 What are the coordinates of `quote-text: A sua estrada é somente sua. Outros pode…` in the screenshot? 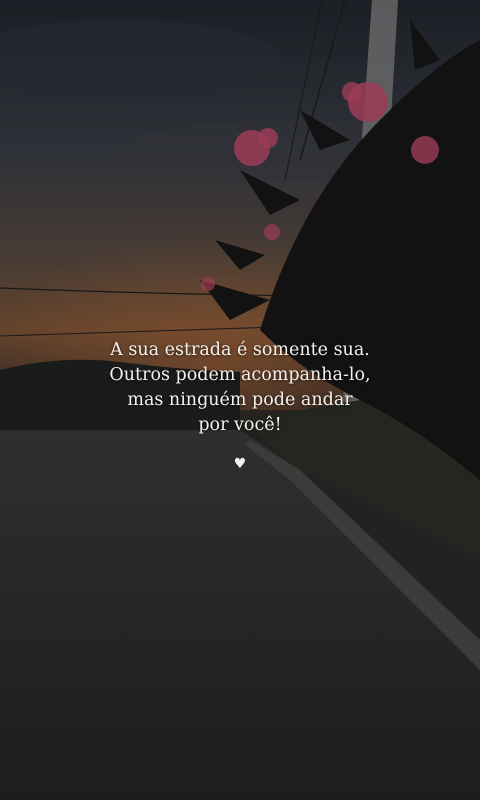 It's located at (240, 388).